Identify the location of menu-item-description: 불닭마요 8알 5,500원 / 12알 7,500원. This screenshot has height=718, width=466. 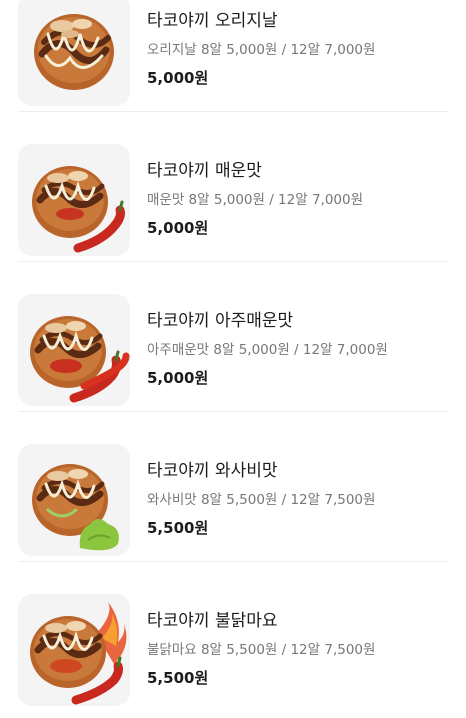
(261, 650).